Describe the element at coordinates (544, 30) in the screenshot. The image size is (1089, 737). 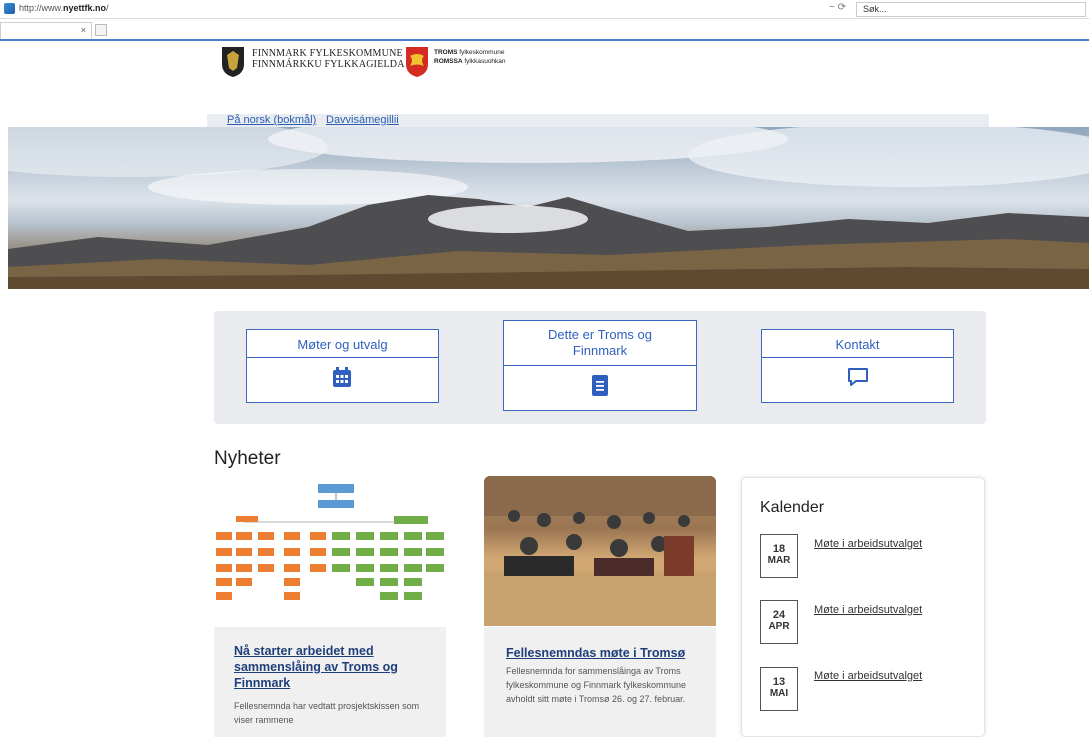
I see `tab-strip: ×` at that location.